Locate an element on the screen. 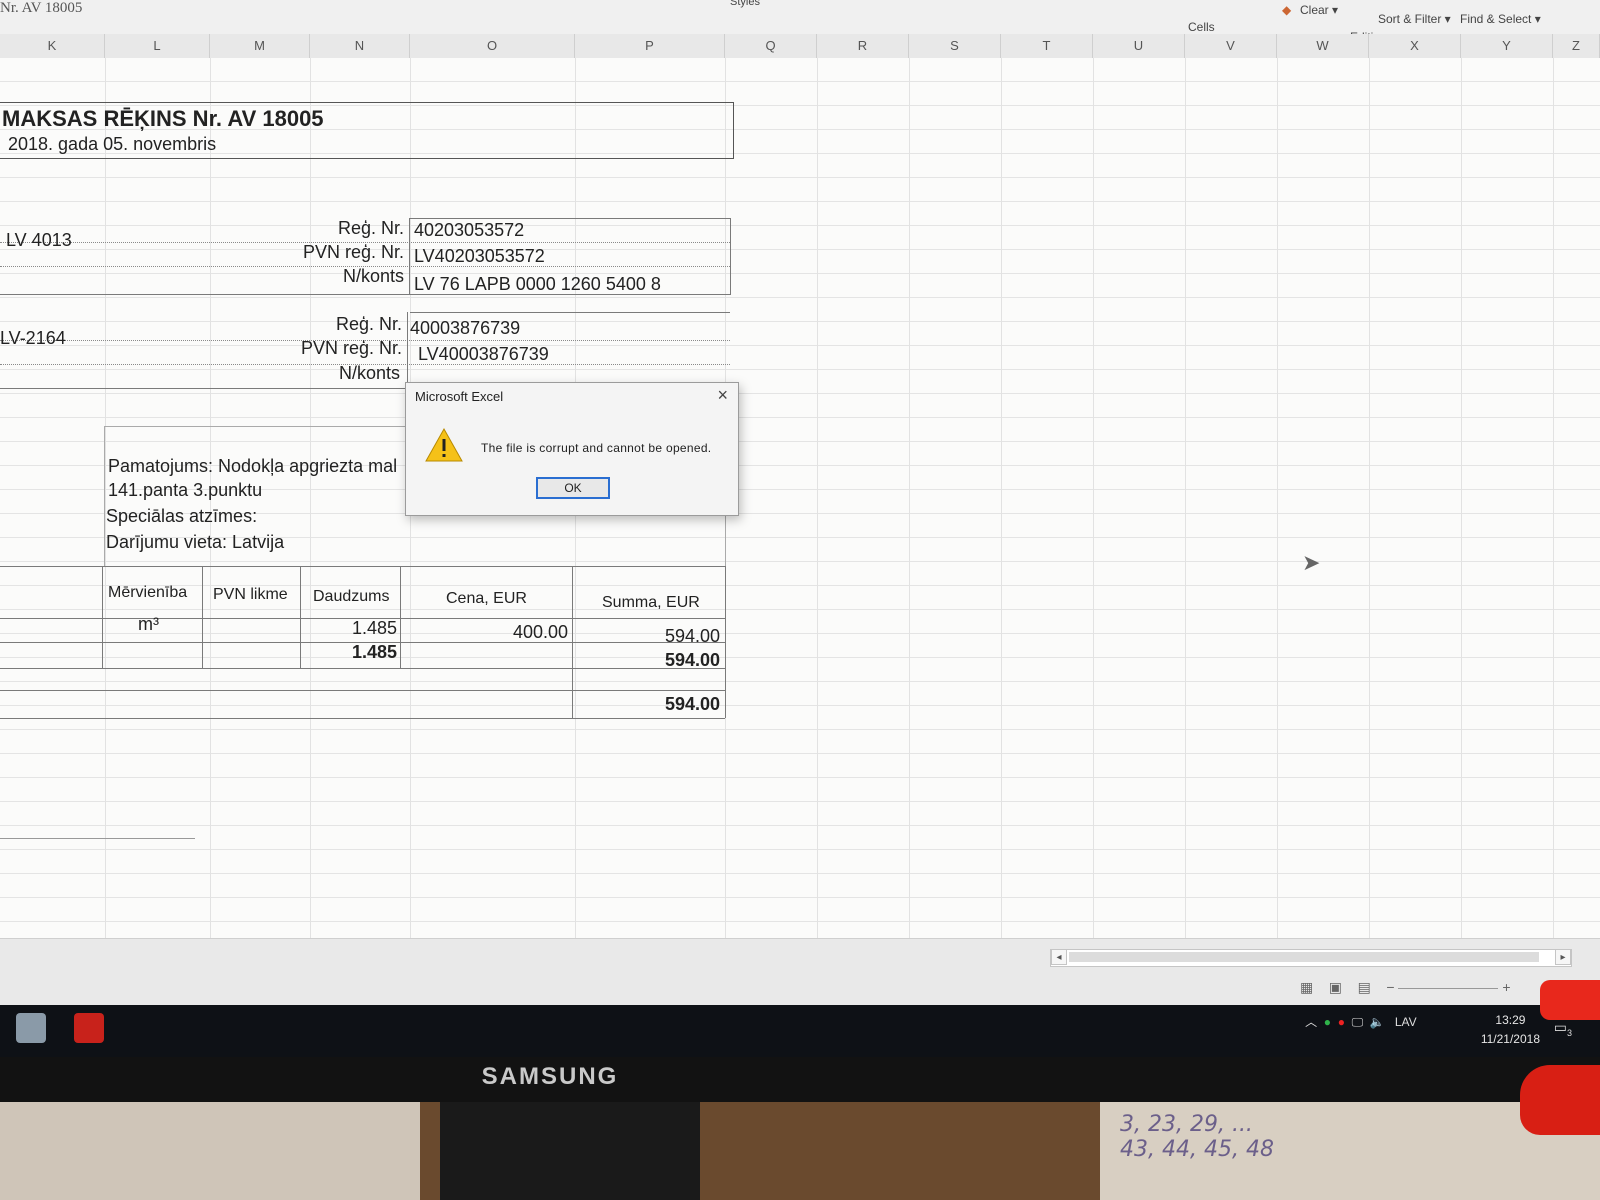  clear-button: Clear ▾ is located at coordinates (1319, 10).